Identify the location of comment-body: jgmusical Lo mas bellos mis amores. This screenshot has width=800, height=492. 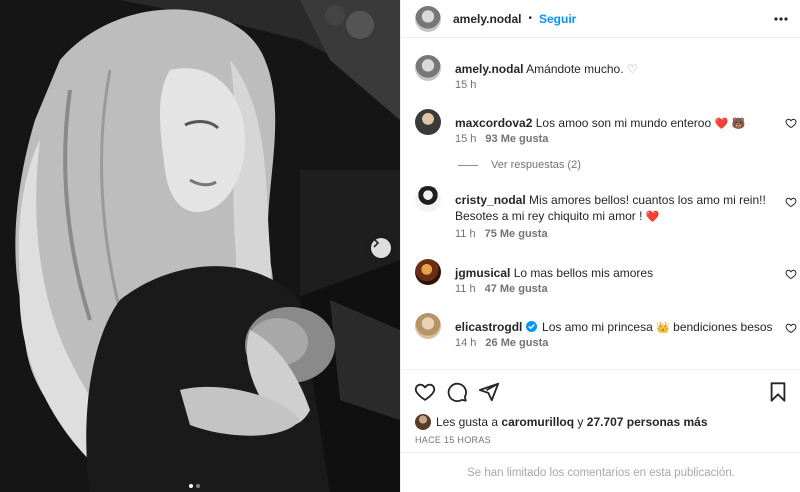
(615, 273).